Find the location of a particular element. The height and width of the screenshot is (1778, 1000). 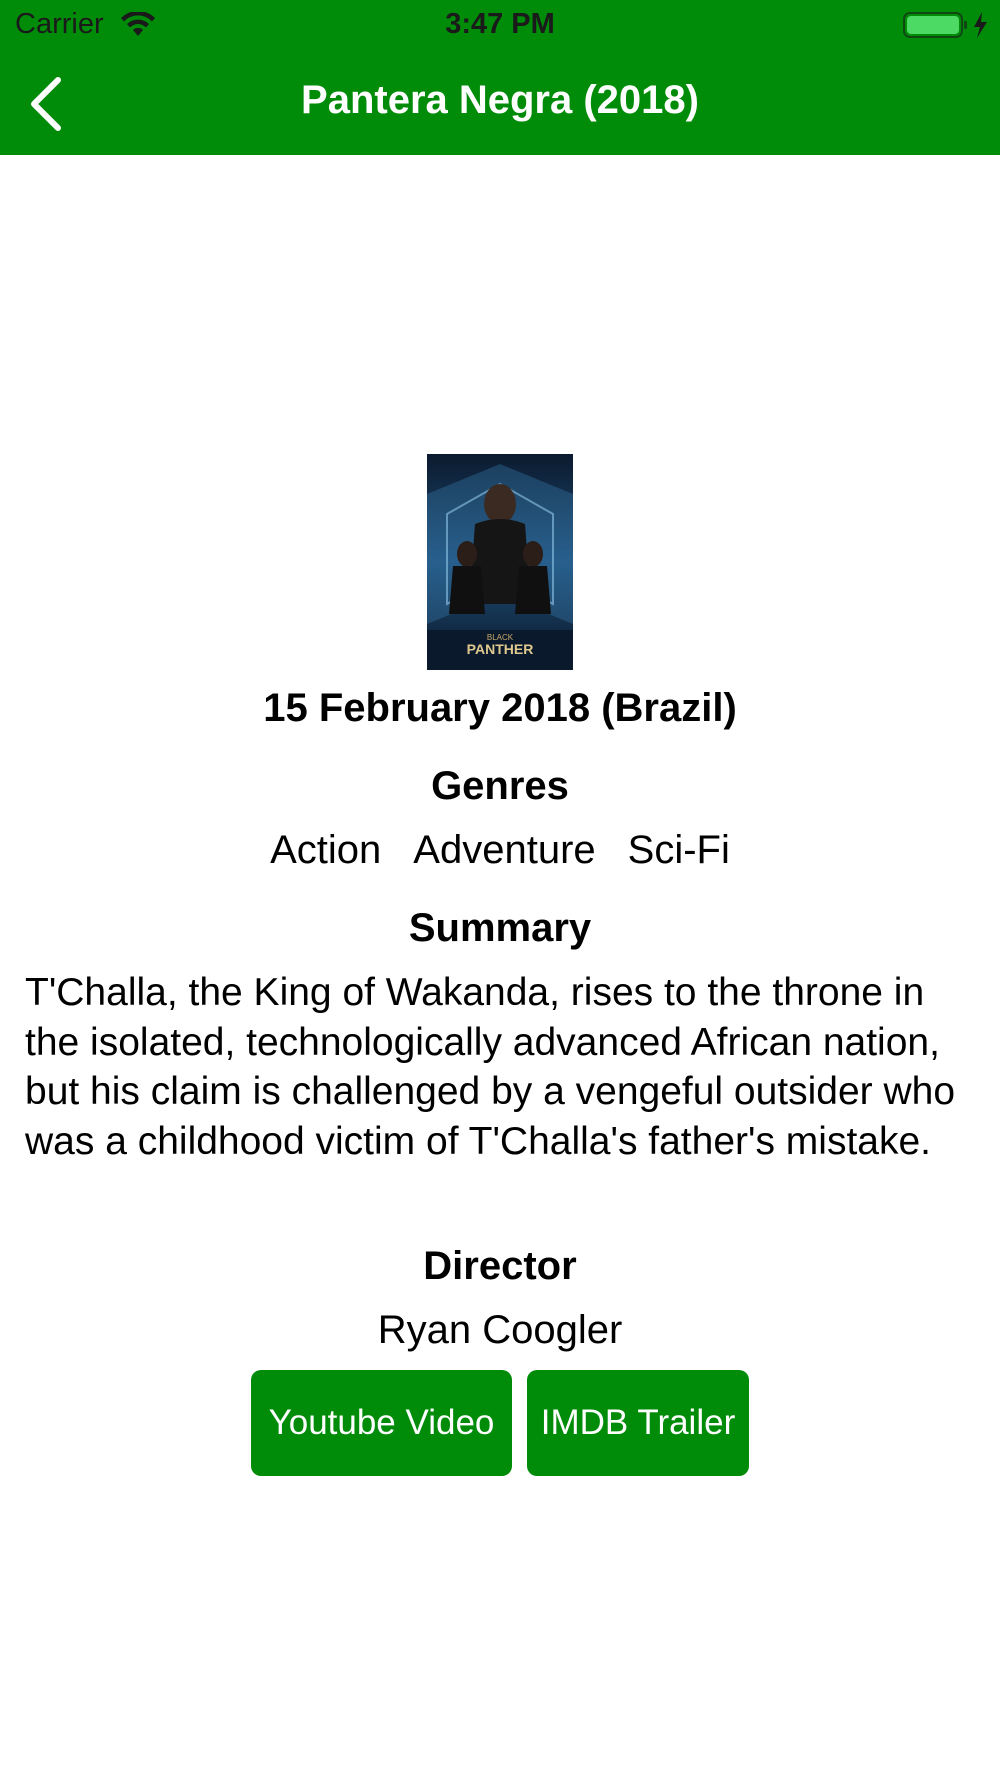

genre-item: Sci-Fi is located at coordinates (678, 850).